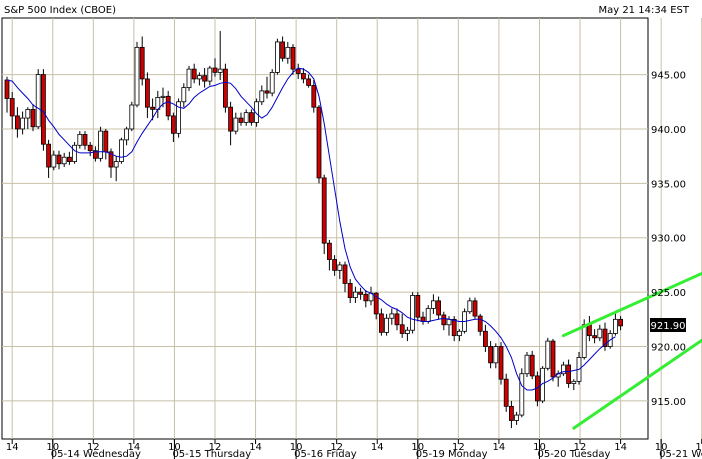 The image size is (702, 459). What do you see at coordinates (211, 454) in the screenshot?
I see `day-label-1: 05-15 Thursday` at bounding box center [211, 454].